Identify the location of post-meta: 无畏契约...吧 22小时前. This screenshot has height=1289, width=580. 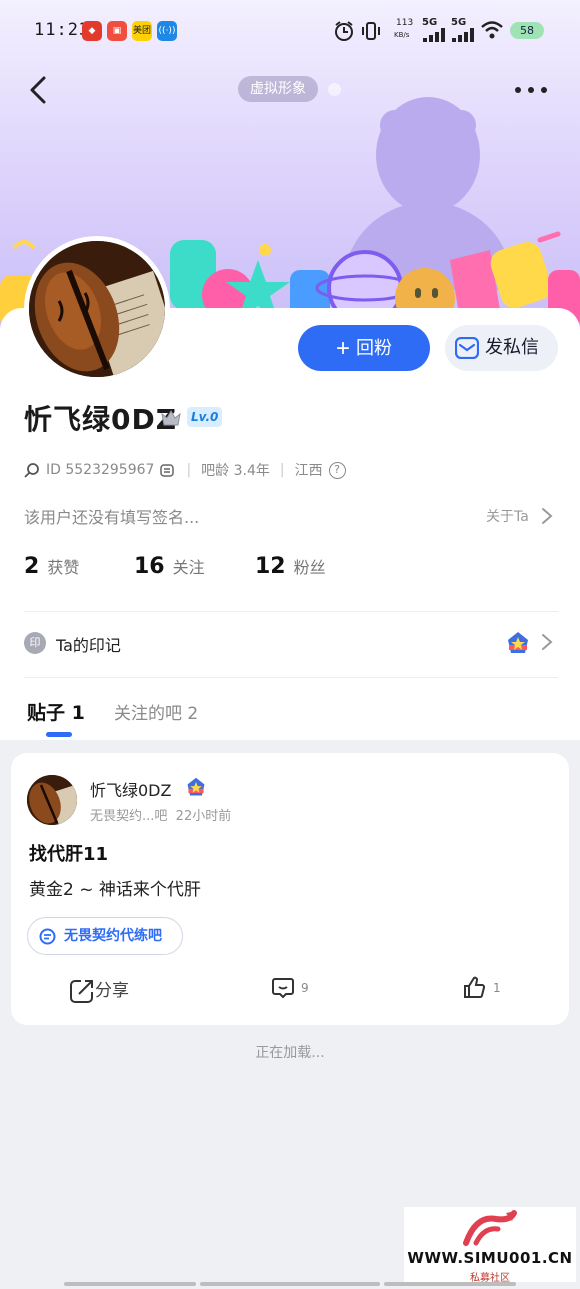
(160, 814).